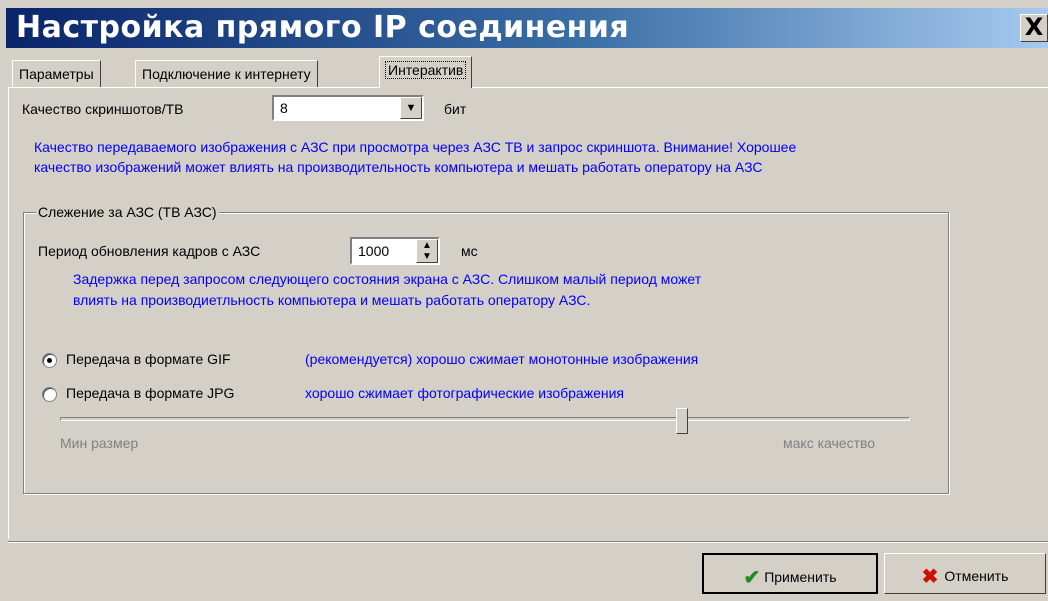 The image size is (1048, 601). I want to click on tab-label: Интерактив, so click(425, 70).